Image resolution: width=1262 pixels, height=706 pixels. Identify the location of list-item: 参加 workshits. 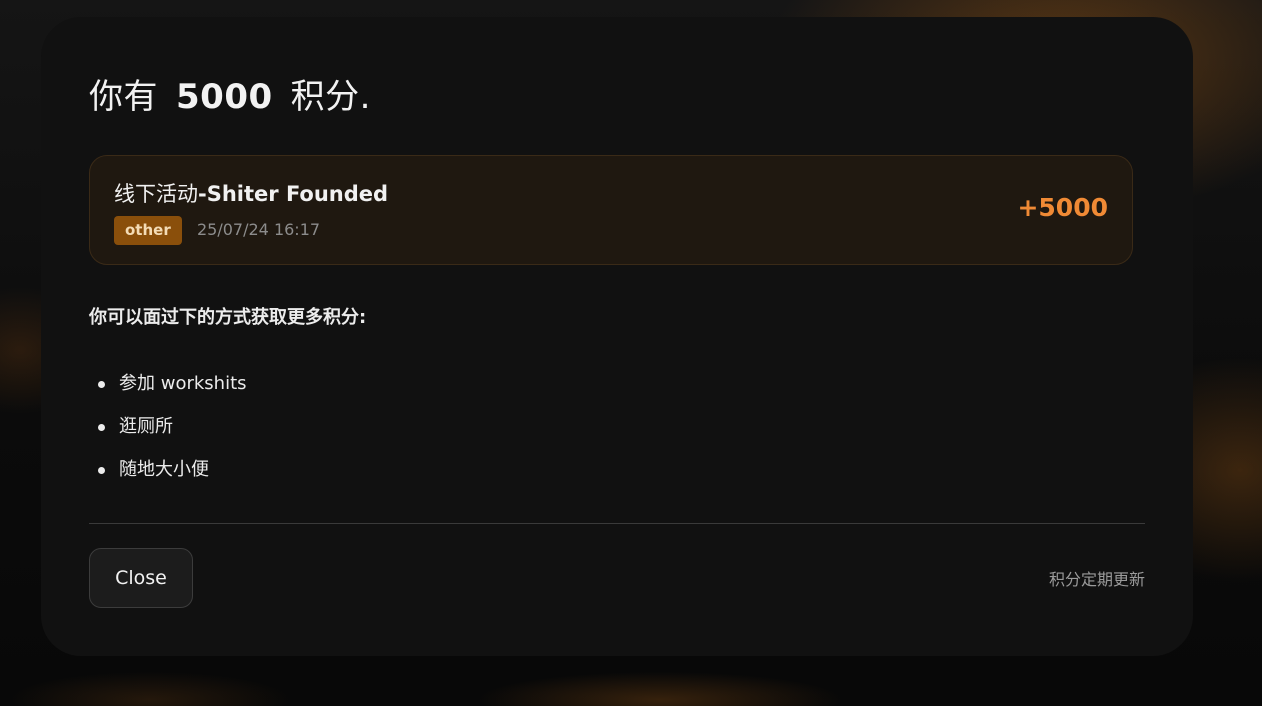
(168, 390).